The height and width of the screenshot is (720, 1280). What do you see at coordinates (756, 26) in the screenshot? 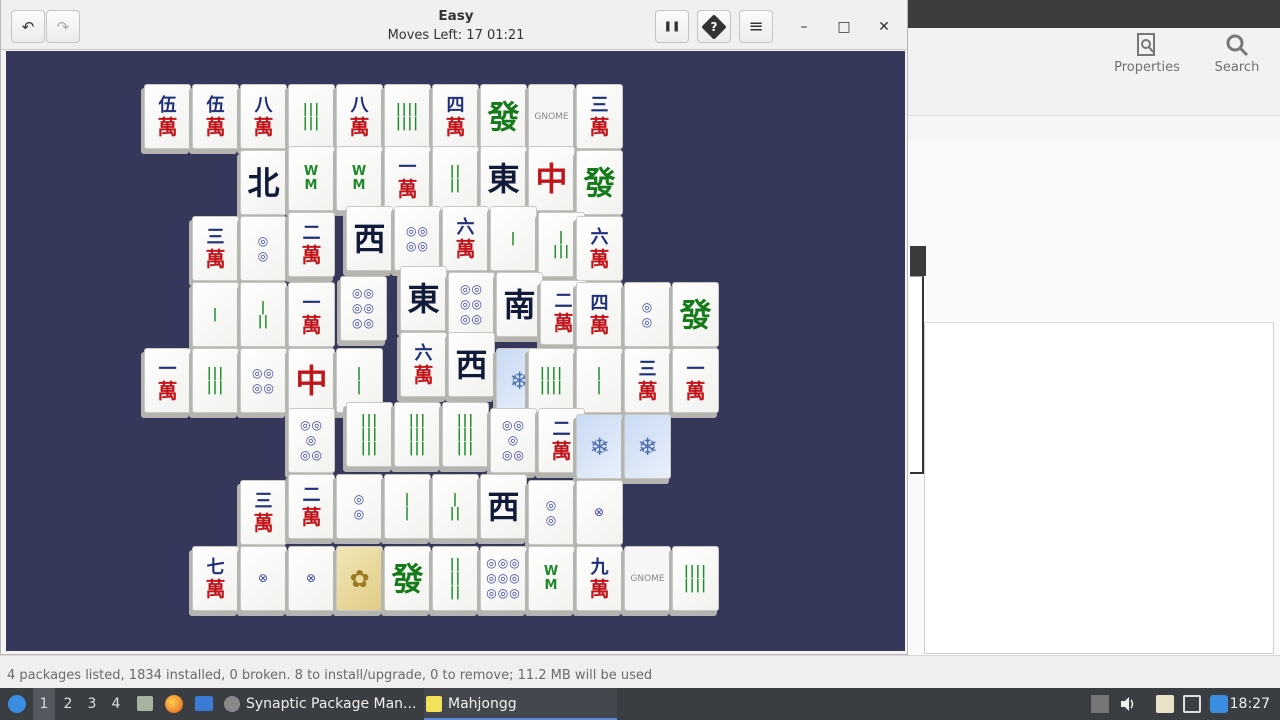
I see `menu-button: ≡` at bounding box center [756, 26].